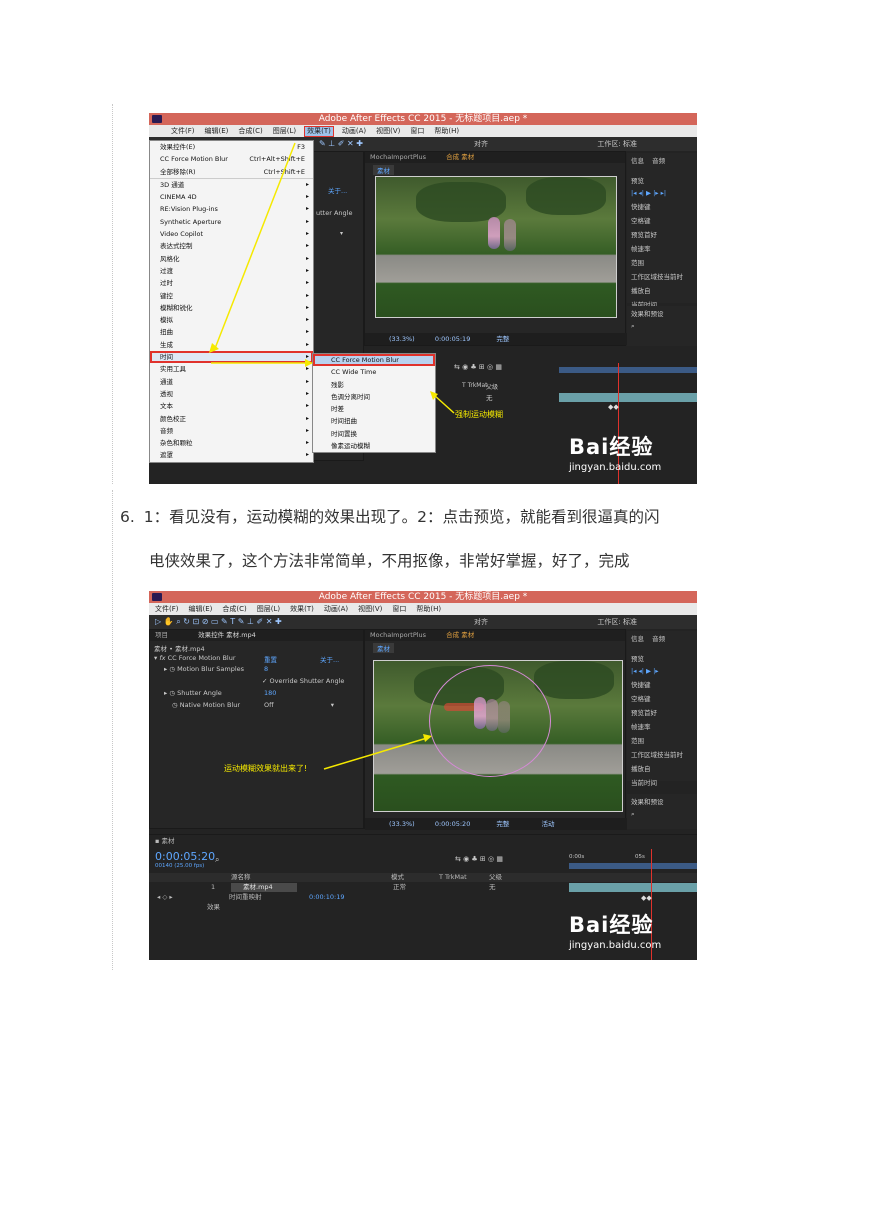 The height and width of the screenshot is (1228, 869). I want to click on dotted-guide-top, so click(112, 294).